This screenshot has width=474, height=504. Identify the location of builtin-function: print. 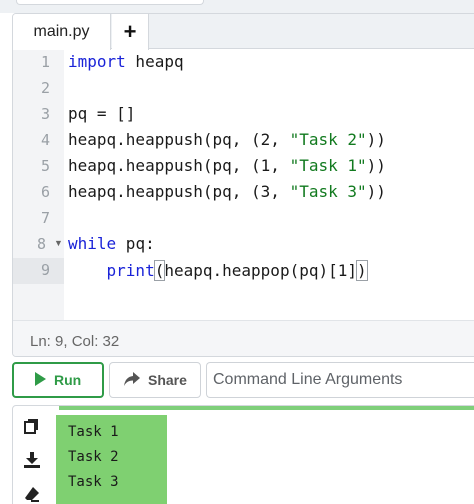
(130, 270).